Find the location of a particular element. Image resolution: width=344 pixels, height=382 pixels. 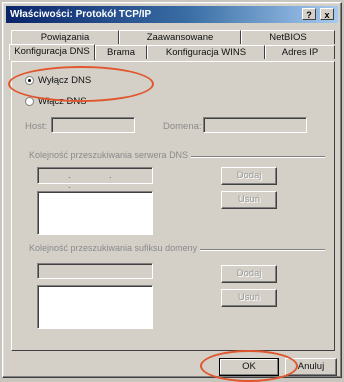

suffix-list is located at coordinates (95, 307).